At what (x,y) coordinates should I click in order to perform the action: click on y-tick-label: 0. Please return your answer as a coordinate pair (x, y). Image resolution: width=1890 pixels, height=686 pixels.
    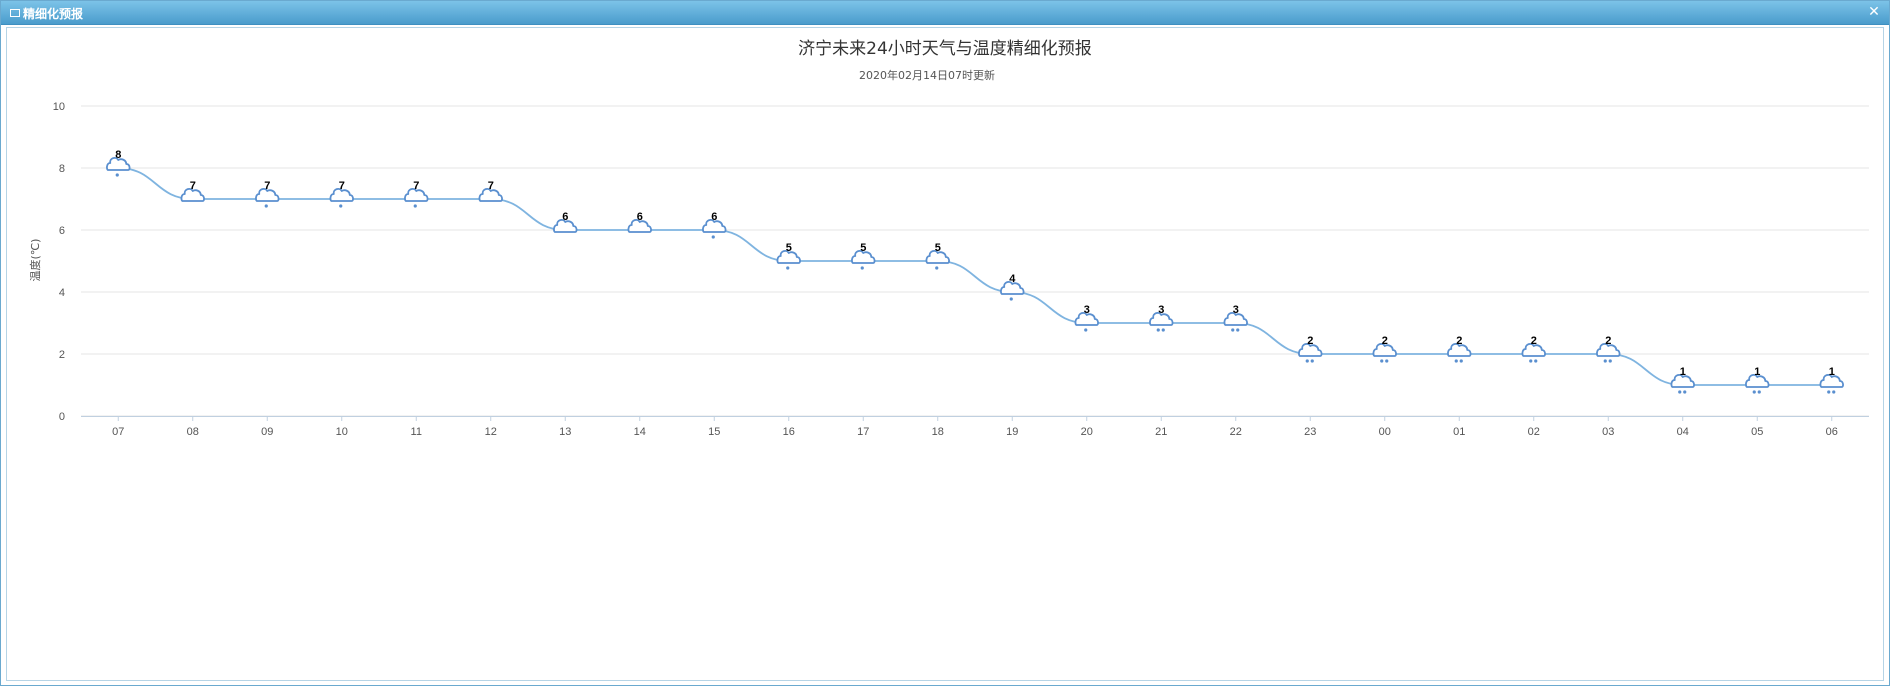
    Looking at the image, I should click on (62, 417).